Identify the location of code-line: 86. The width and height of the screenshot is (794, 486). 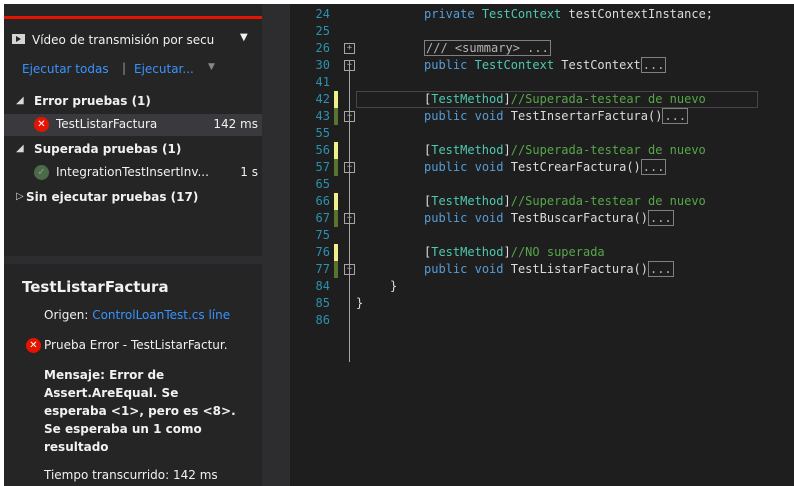
(542, 320).